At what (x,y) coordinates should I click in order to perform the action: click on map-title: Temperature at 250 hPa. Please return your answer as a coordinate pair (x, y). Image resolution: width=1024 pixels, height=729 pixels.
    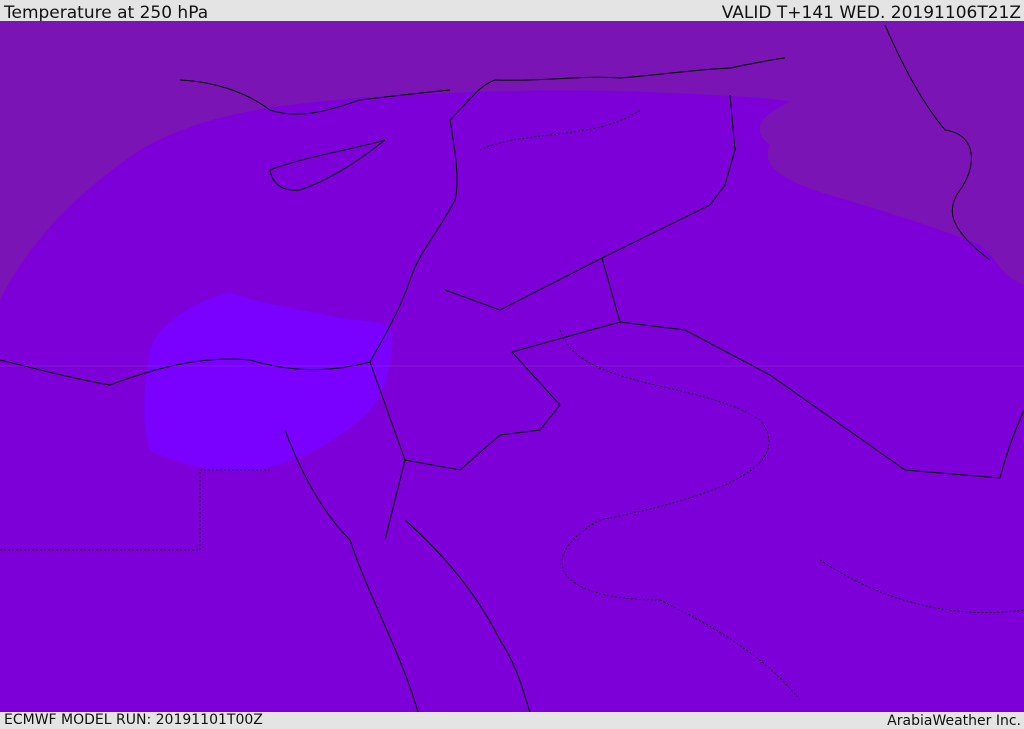
    Looking at the image, I should click on (106, 13).